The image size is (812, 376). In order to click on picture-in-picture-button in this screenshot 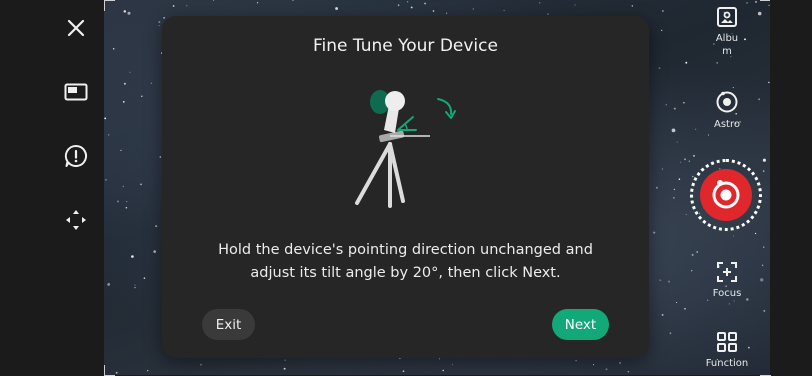, I will do `click(76, 92)`.